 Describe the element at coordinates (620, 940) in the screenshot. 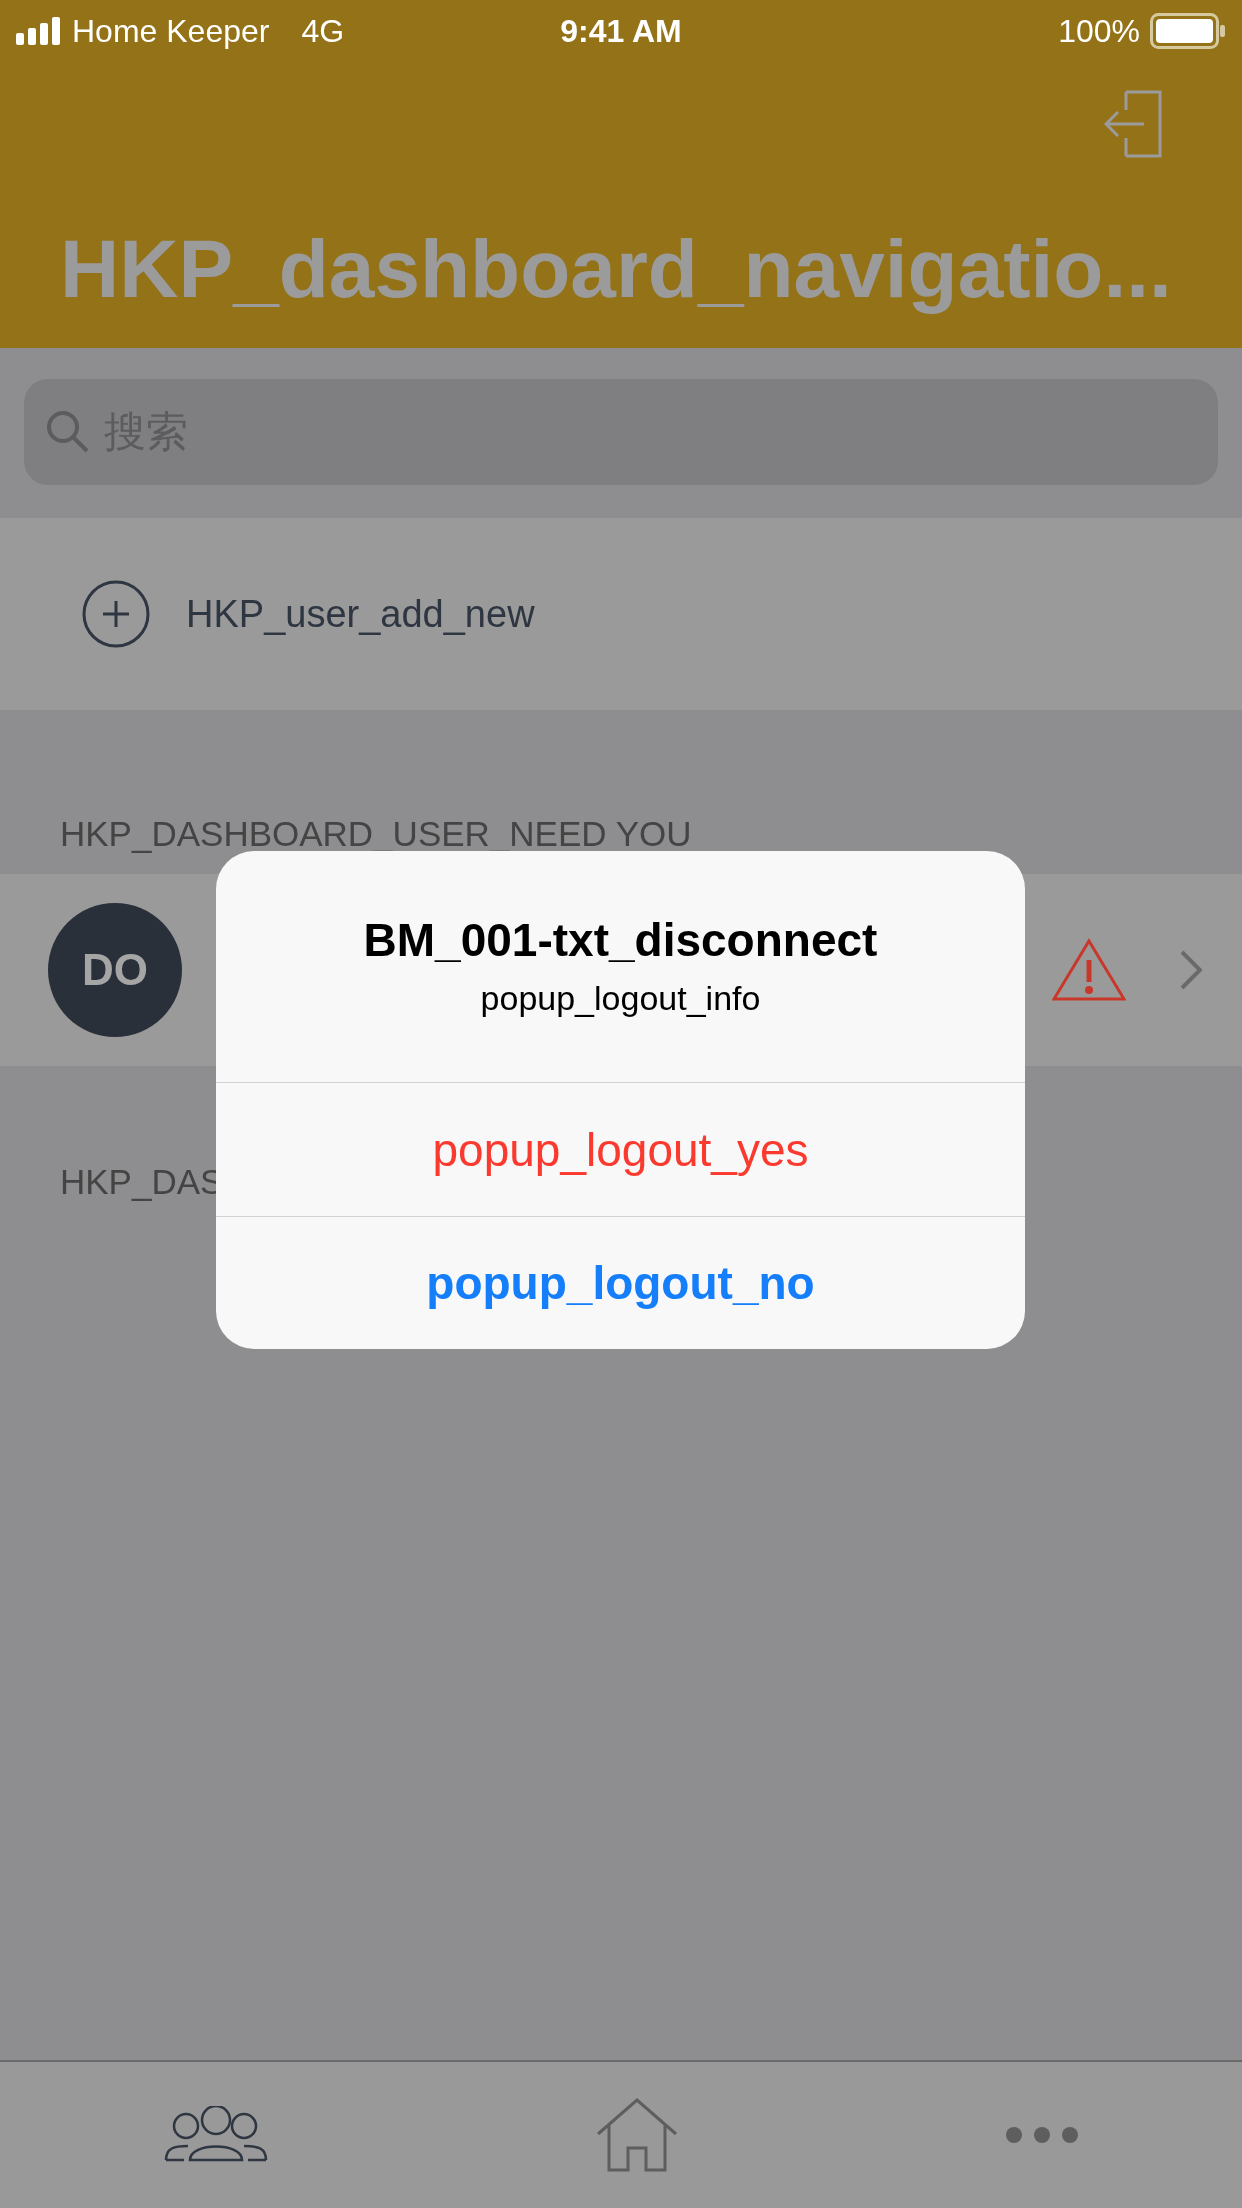

I see `dialog-title: BM_001-txt_disconnect` at that location.